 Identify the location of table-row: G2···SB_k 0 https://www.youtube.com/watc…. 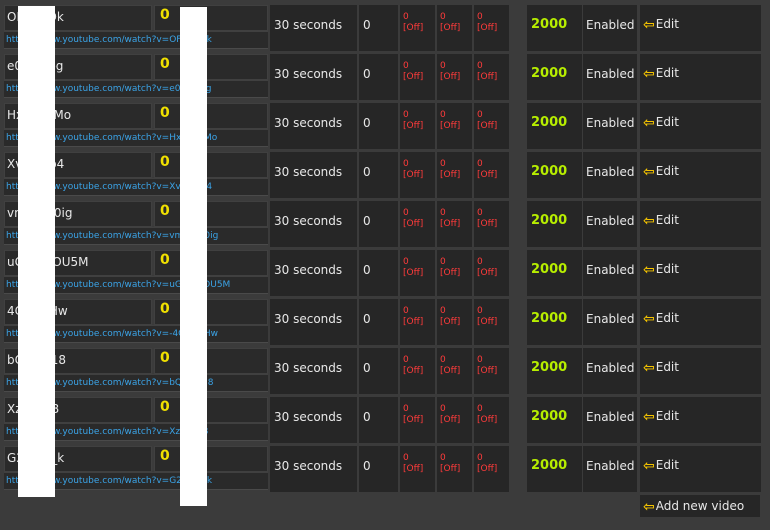
(385, 469).